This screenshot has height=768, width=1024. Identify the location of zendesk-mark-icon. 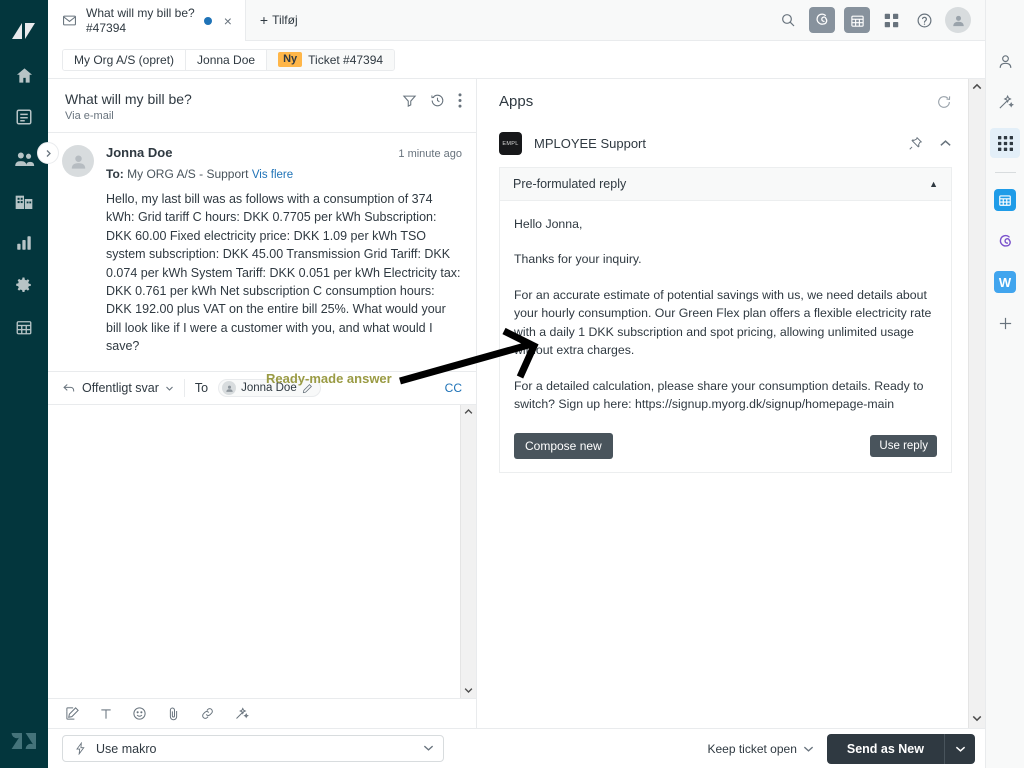
(24, 30).